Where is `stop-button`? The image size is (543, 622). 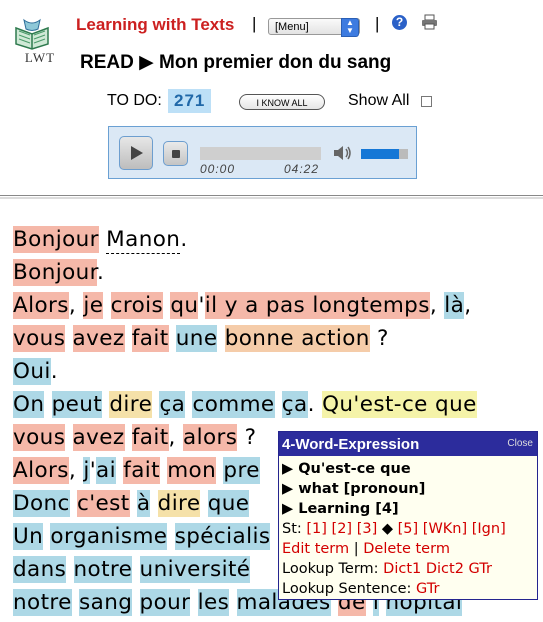 stop-button is located at coordinates (175, 153).